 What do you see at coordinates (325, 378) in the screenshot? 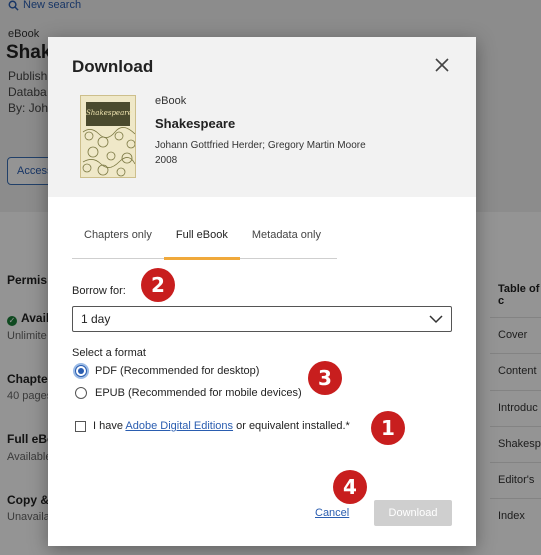
I see `annotation-marker: 3` at bounding box center [325, 378].